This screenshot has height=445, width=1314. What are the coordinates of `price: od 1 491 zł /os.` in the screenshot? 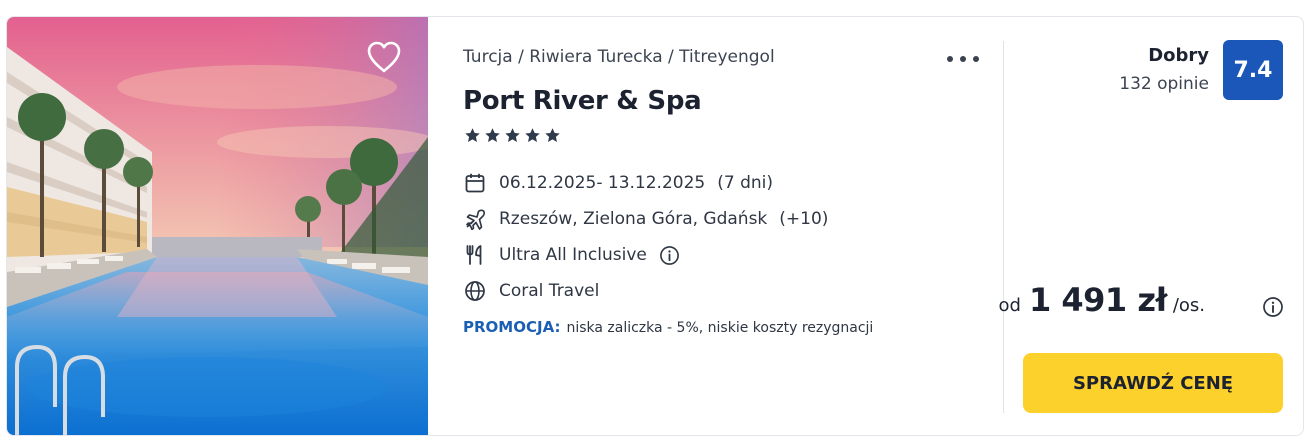 It's located at (1102, 300).